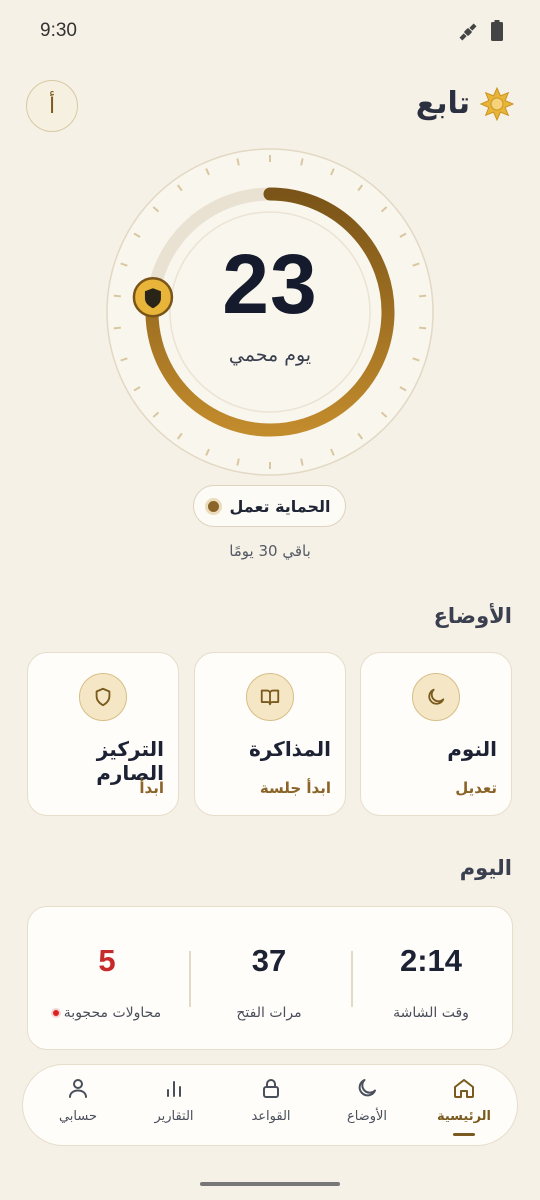 Image resolution: width=540 pixels, height=1200 pixels. What do you see at coordinates (214, 506) in the screenshot?
I see `status-dot-icon` at bounding box center [214, 506].